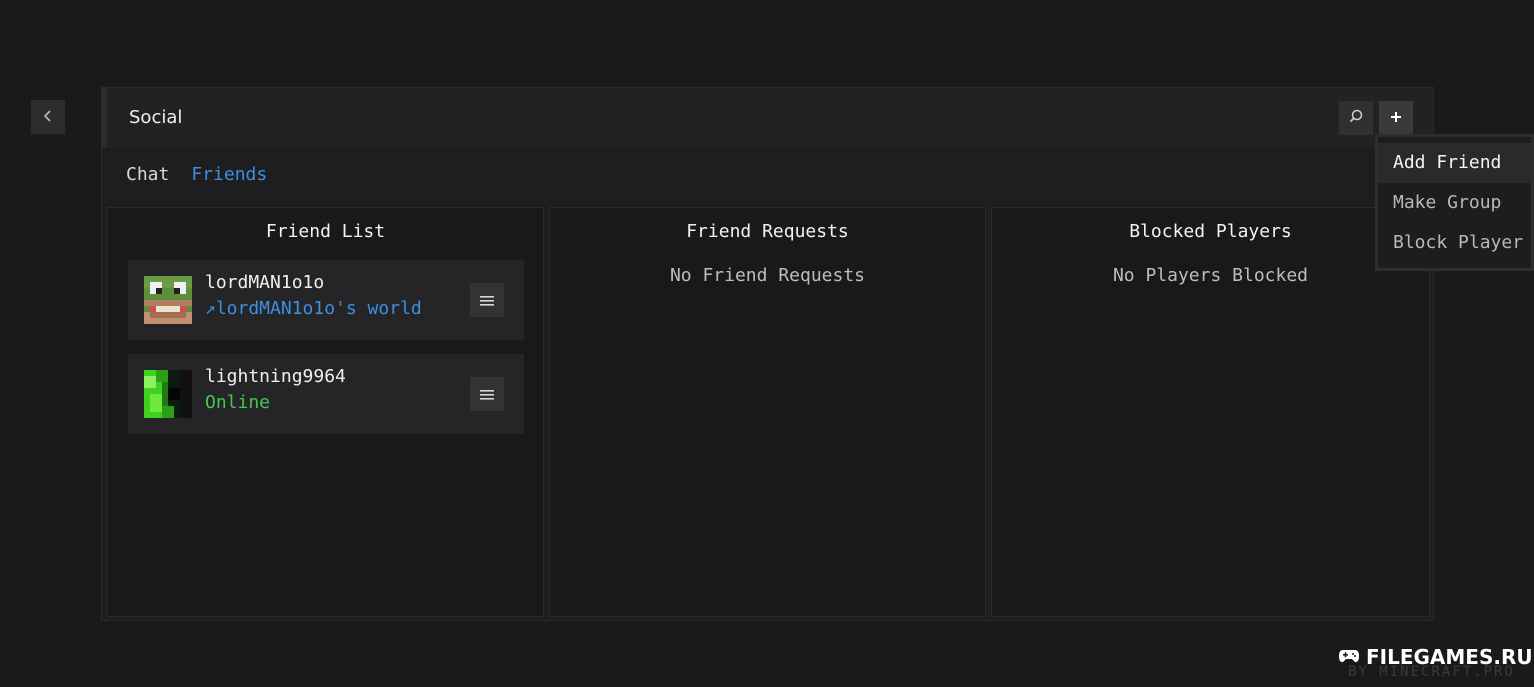  Describe the element at coordinates (767, 118) in the screenshot. I see `panel-header: Social` at that location.